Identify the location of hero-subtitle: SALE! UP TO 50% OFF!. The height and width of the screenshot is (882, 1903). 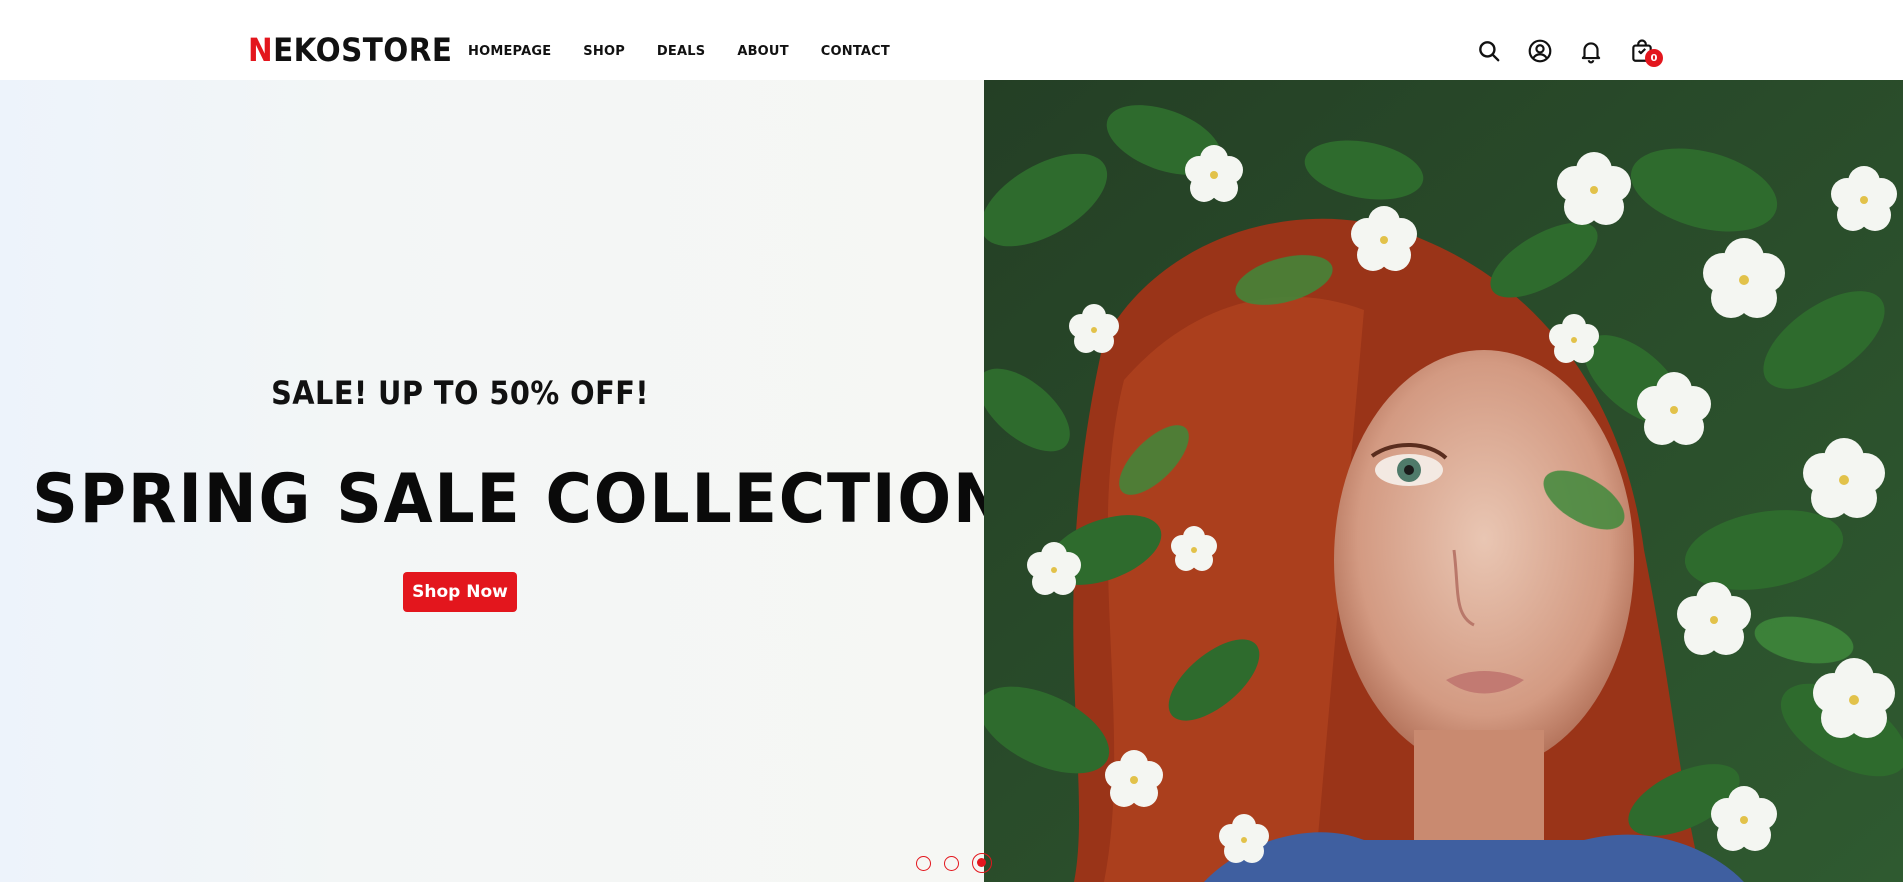
(460, 393).